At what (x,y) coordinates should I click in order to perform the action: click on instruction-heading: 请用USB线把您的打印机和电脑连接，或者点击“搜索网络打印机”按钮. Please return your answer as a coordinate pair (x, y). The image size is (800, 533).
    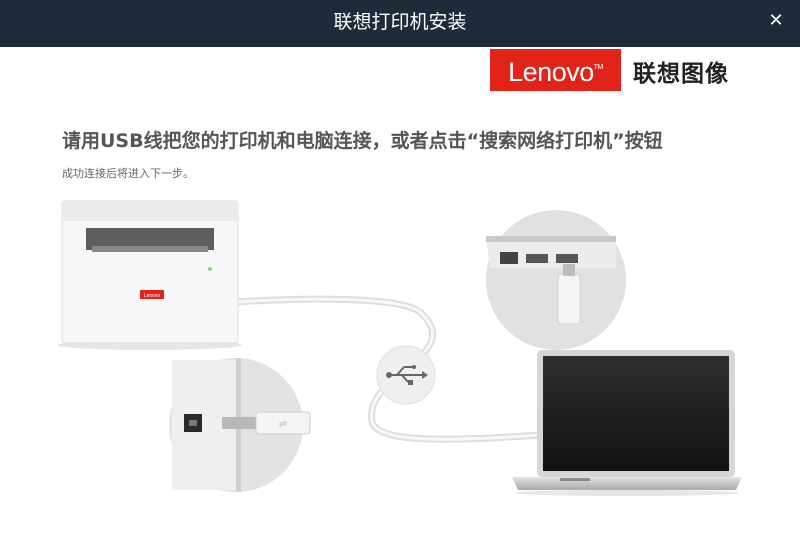
    Looking at the image, I should click on (362, 141).